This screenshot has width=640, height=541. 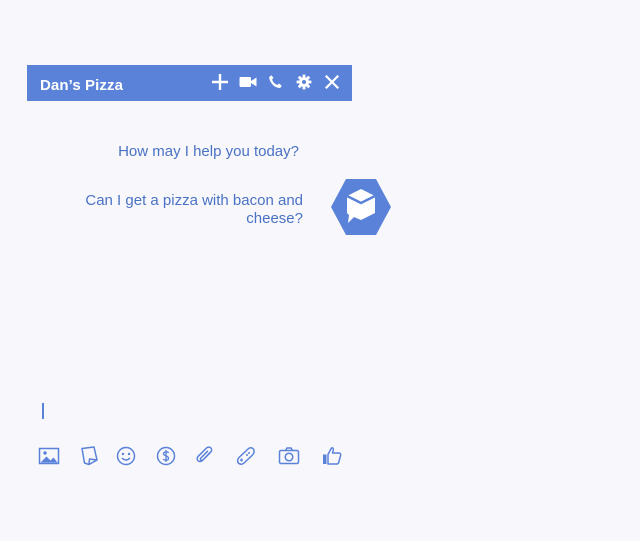 I want to click on phone-icon, so click(x=276, y=82).